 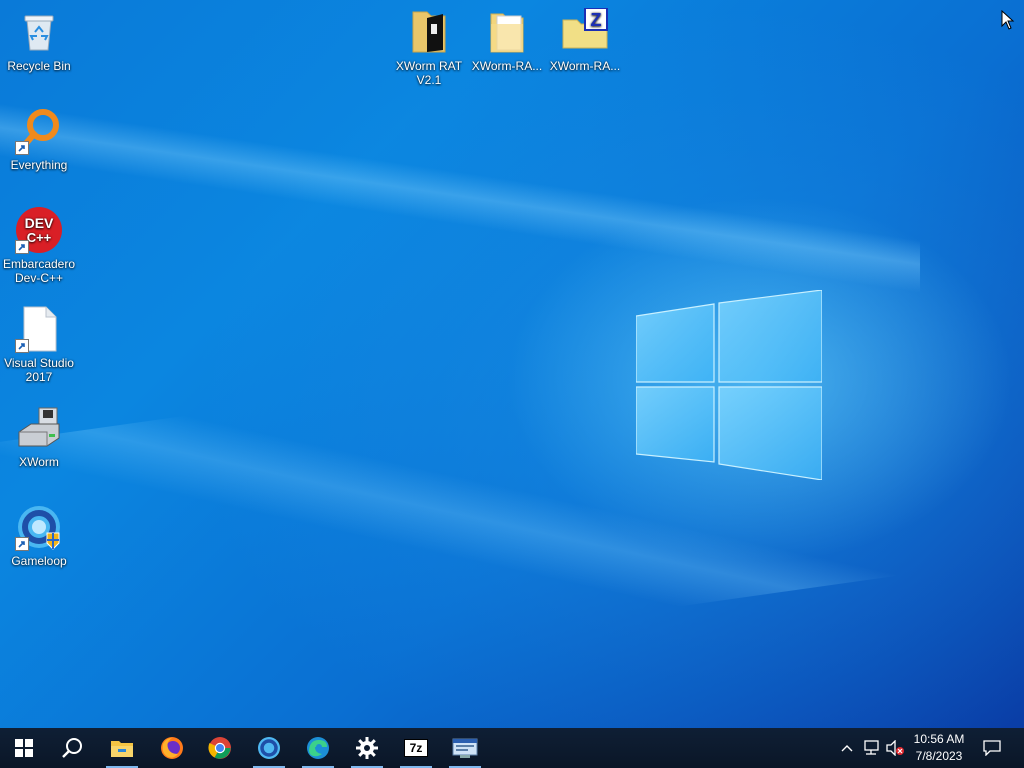 I want to click on desktop-icon-recycle-bin: Recycle Bin, so click(x=39, y=40).